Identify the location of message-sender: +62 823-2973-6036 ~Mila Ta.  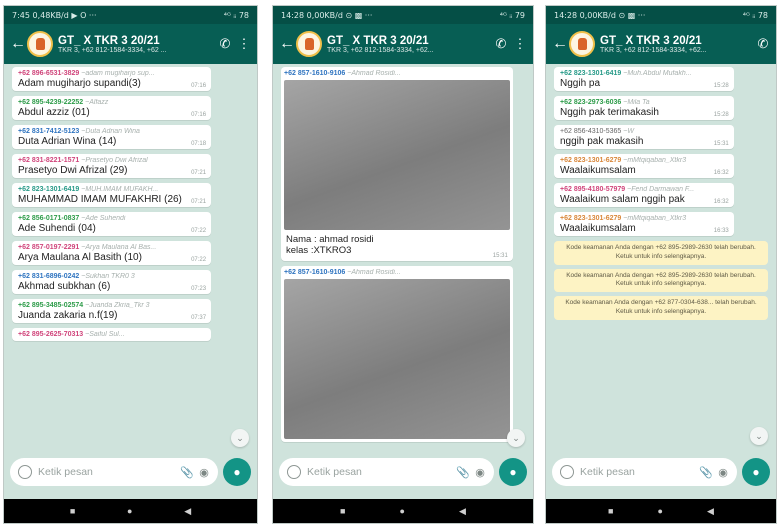
(644, 102).